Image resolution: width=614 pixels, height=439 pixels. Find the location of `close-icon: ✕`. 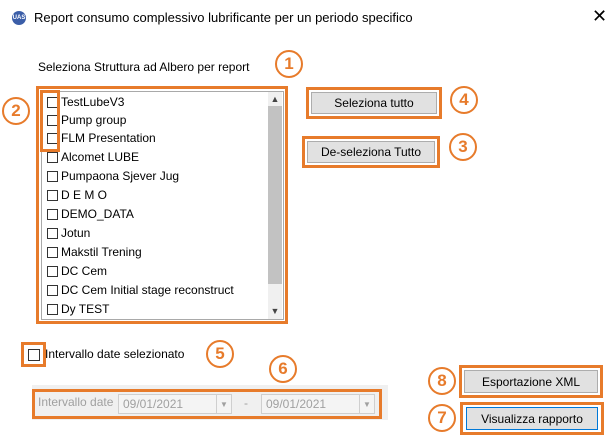

close-icon: ✕ is located at coordinates (599, 16).